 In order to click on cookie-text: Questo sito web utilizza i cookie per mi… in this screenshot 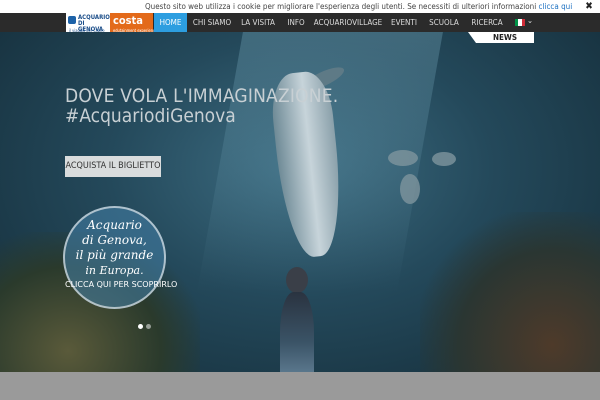, I will do `click(359, 6)`.